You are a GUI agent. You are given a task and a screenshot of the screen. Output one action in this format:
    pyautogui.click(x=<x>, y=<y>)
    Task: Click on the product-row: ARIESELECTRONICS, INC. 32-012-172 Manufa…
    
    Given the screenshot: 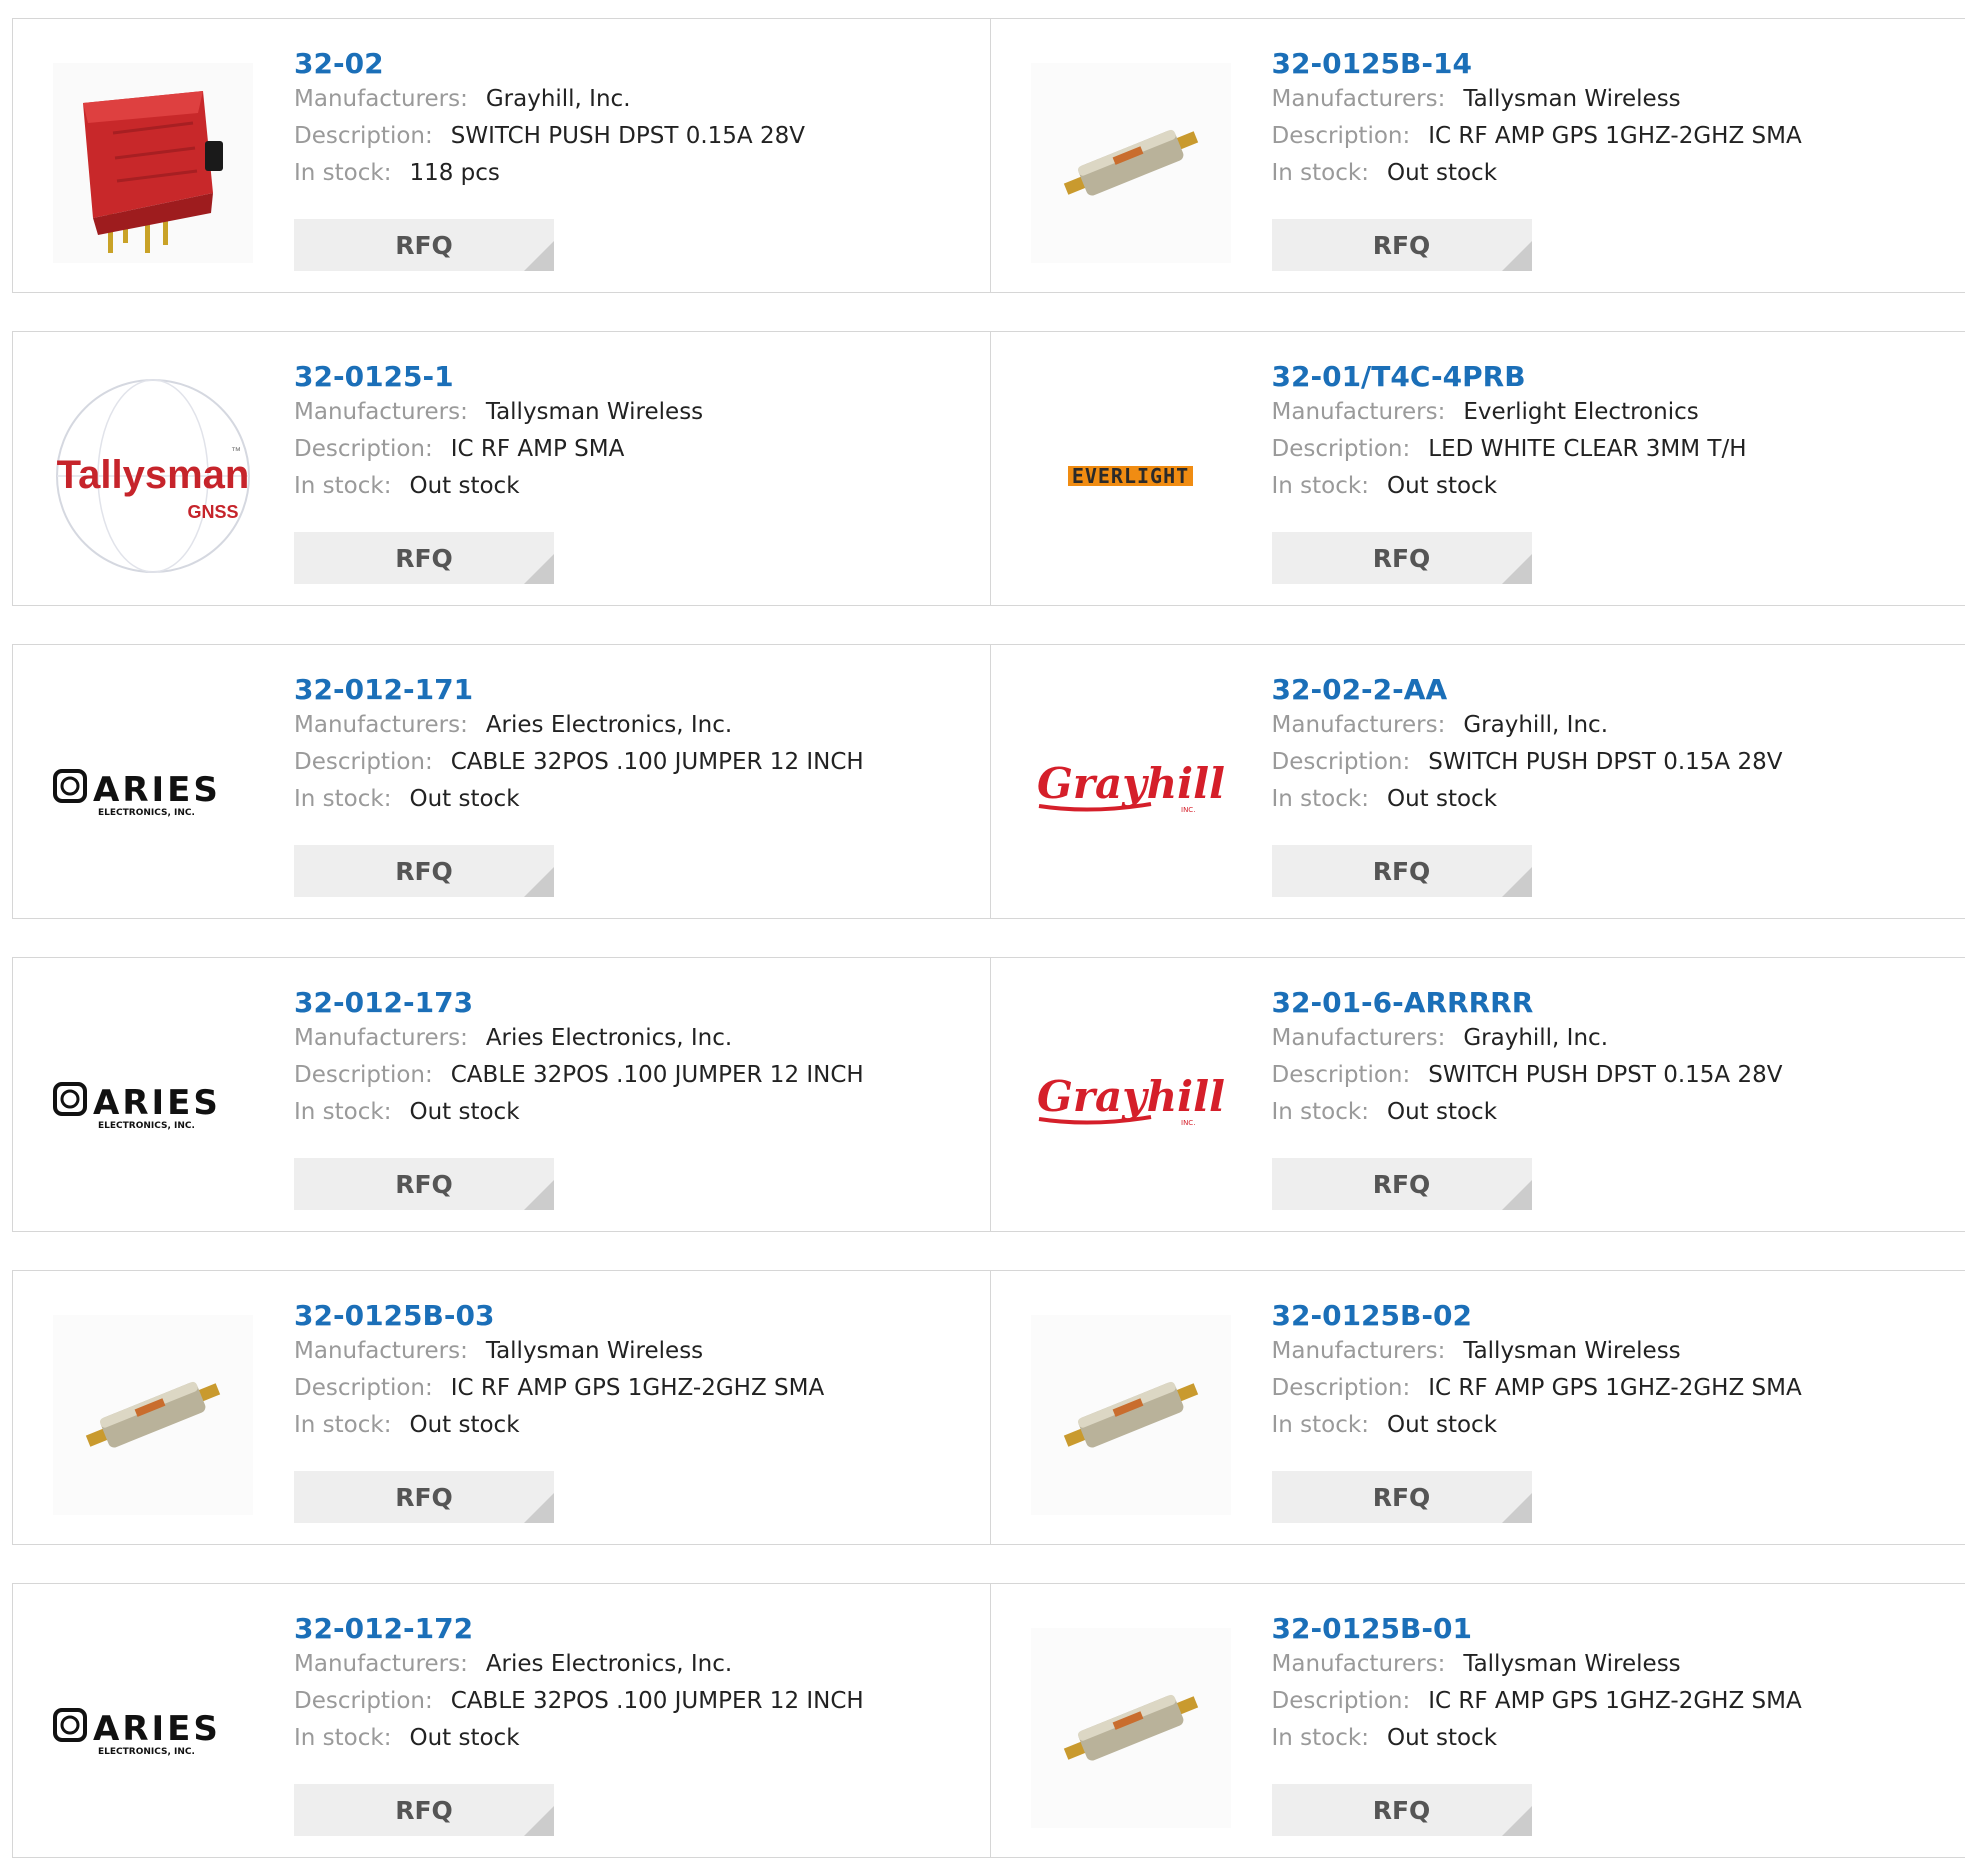 What is the action you would take?
    pyautogui.click(x=988, y=1720)
    